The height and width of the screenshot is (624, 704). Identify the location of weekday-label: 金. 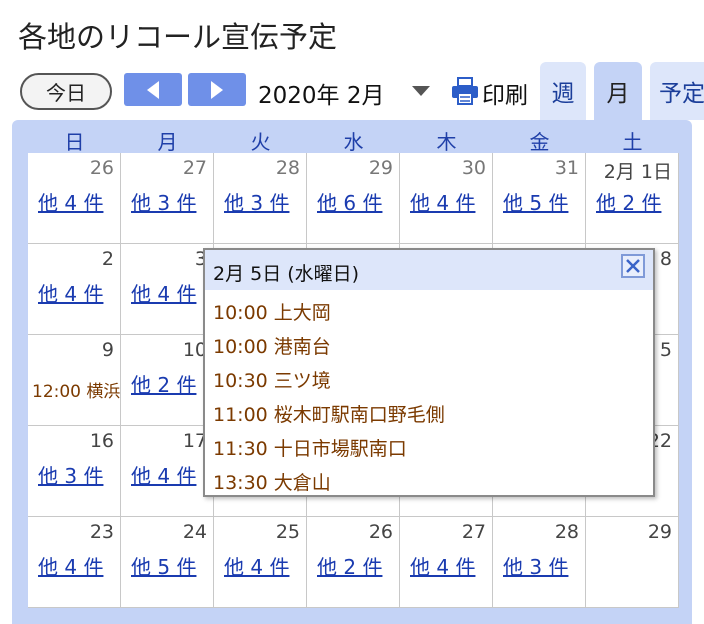
(539, 142).